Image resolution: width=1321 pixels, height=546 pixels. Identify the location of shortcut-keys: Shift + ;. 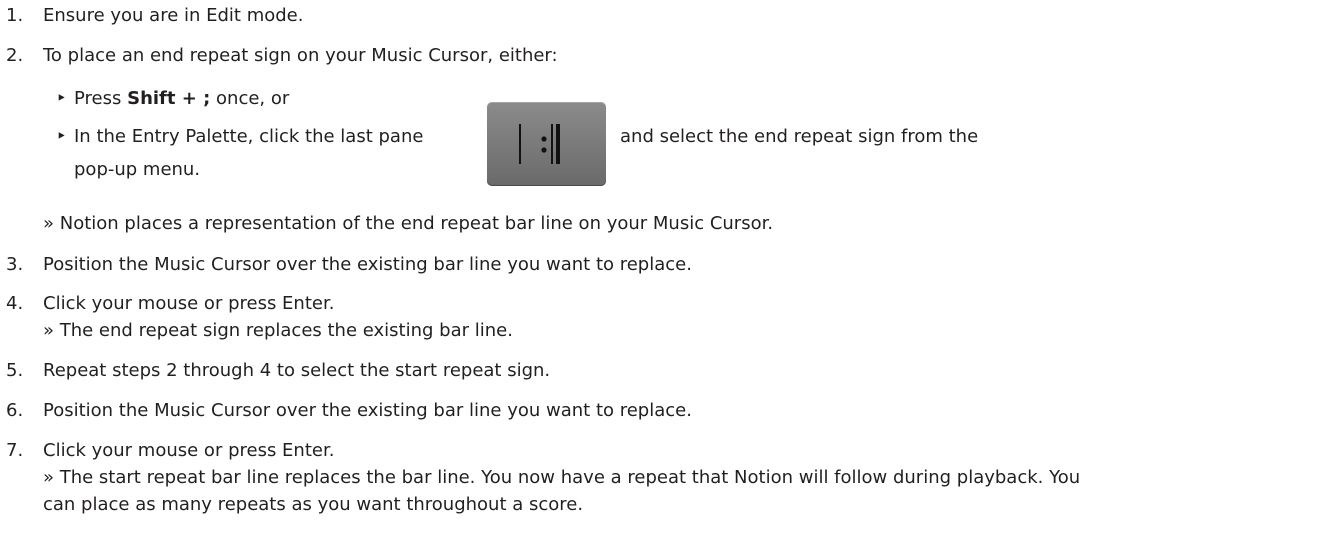
(169, 98).